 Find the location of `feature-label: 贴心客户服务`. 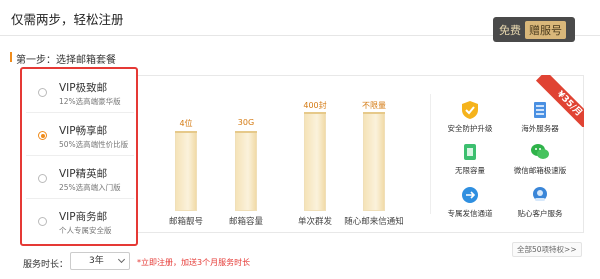

feature-label: 贴心客户服务 is located at coordinates (540, 213).